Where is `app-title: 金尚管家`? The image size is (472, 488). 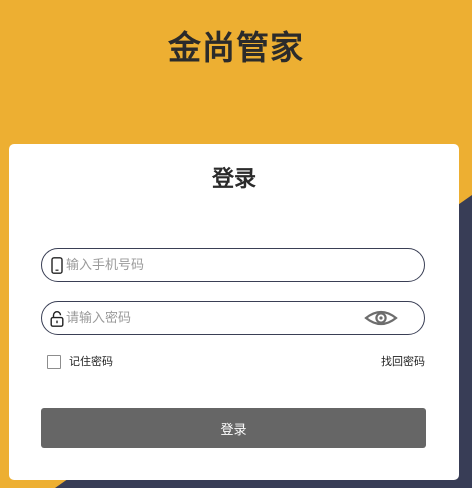 app-title: 金尚管家 is located at coordinates (236, 47).